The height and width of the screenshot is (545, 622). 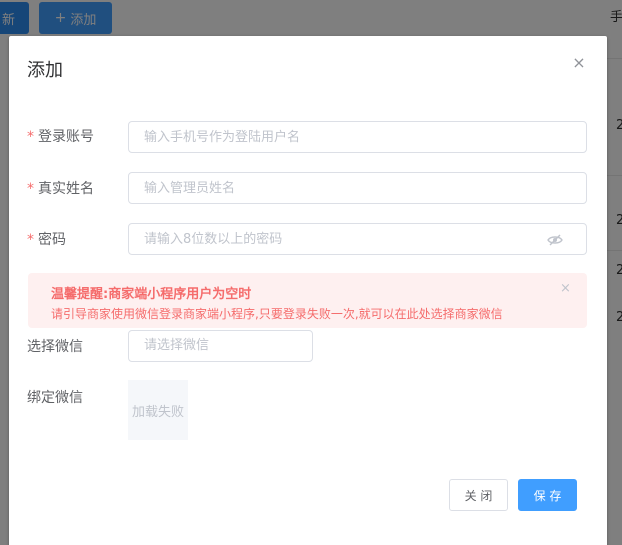 I want to click on password-label: * 密码, so click(x=46, y=239).